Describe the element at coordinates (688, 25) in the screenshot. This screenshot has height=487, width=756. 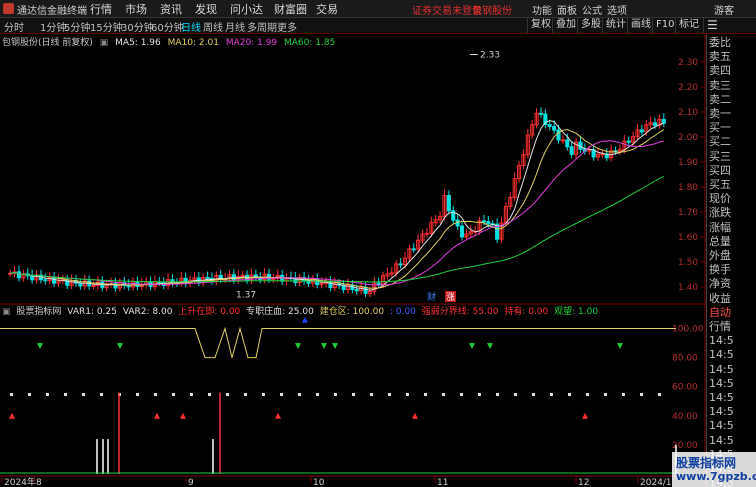
I see `tool-biaoji: 标记` at that location.